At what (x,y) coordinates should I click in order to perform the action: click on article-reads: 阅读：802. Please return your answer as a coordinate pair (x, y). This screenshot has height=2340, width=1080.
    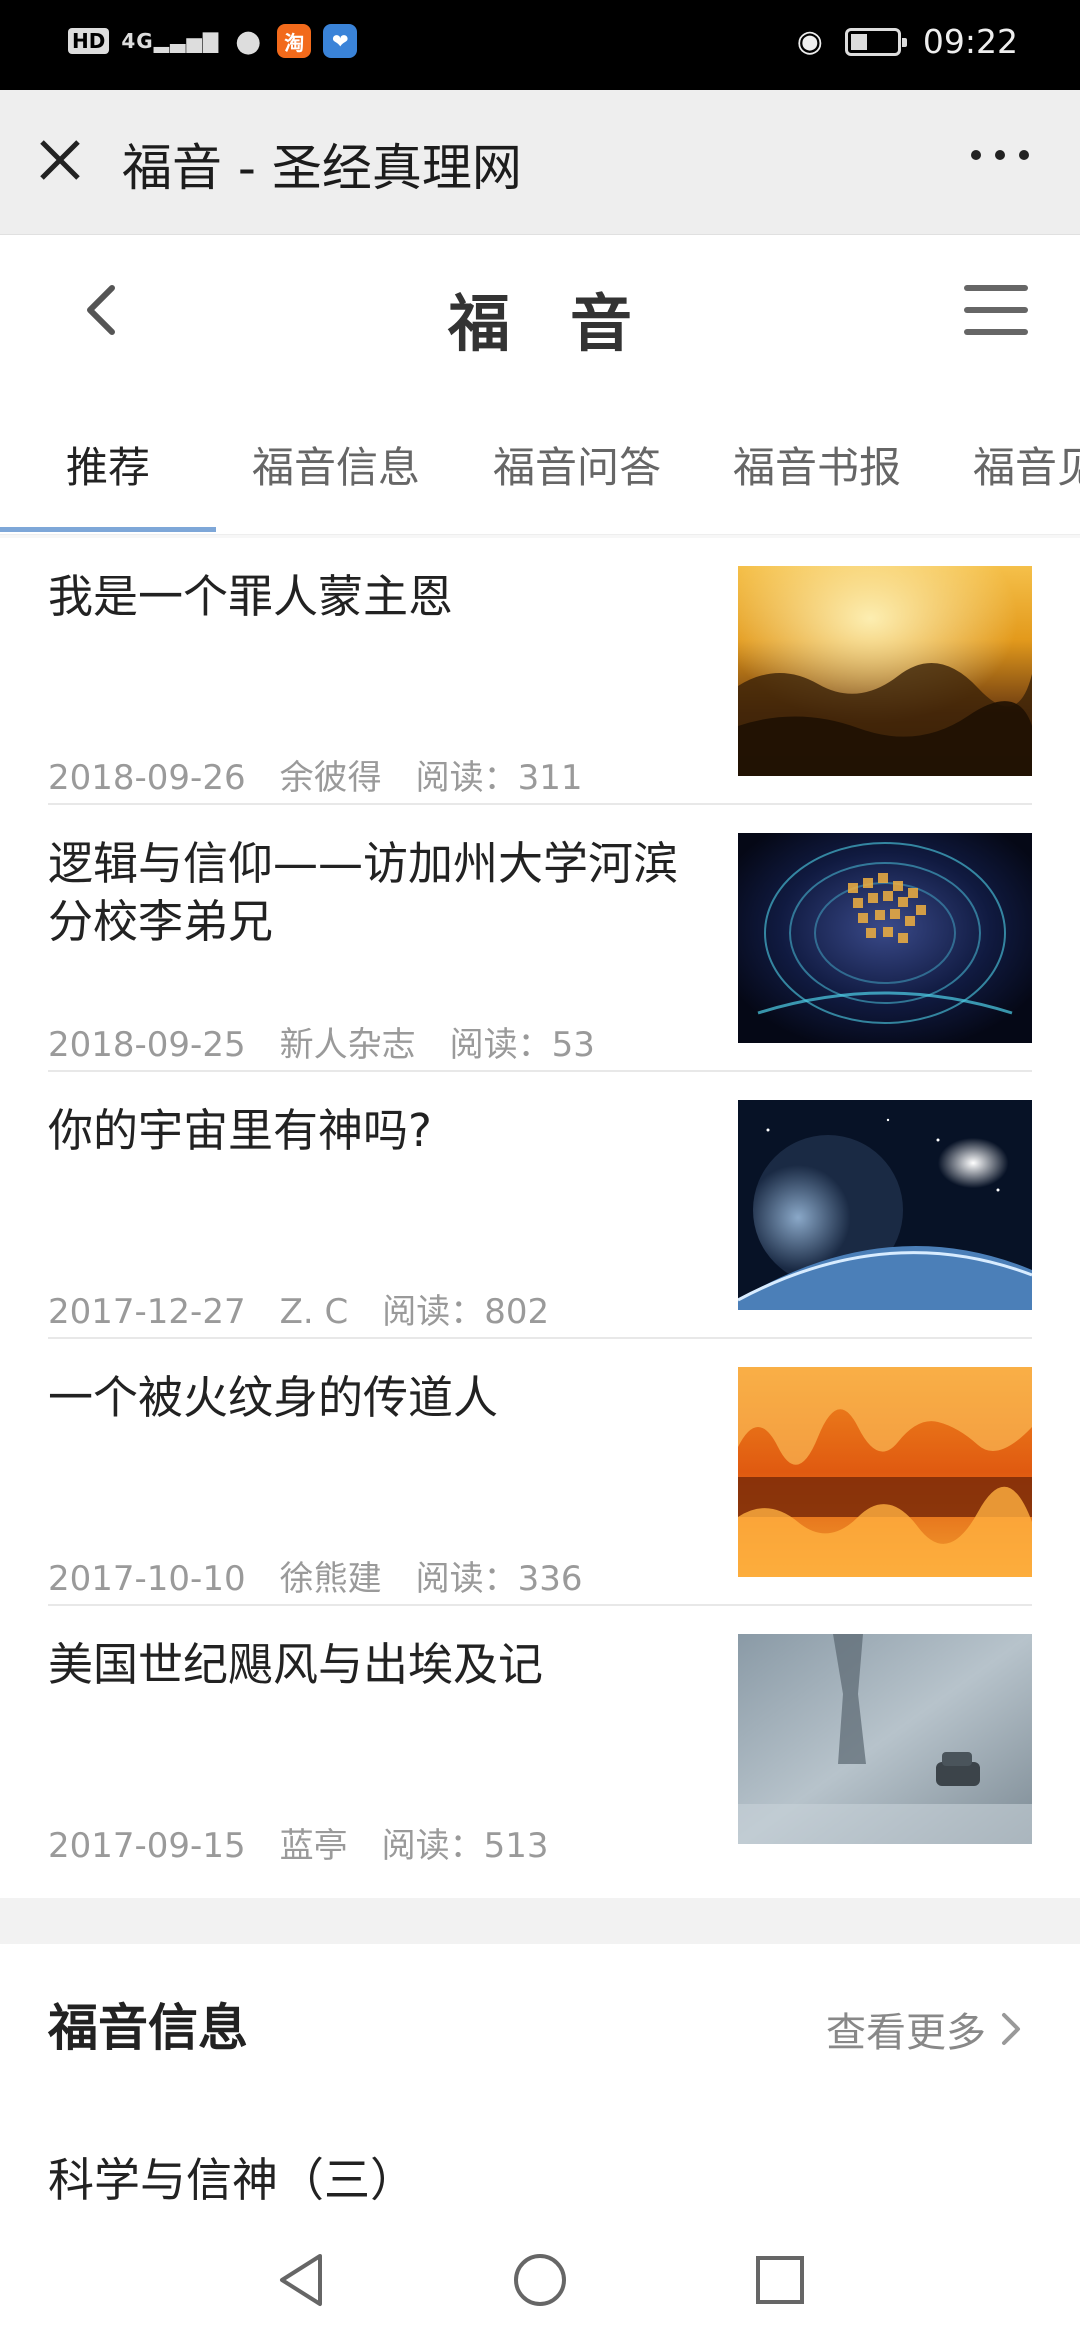
    Looking at the image, I should click on (466, 1312).